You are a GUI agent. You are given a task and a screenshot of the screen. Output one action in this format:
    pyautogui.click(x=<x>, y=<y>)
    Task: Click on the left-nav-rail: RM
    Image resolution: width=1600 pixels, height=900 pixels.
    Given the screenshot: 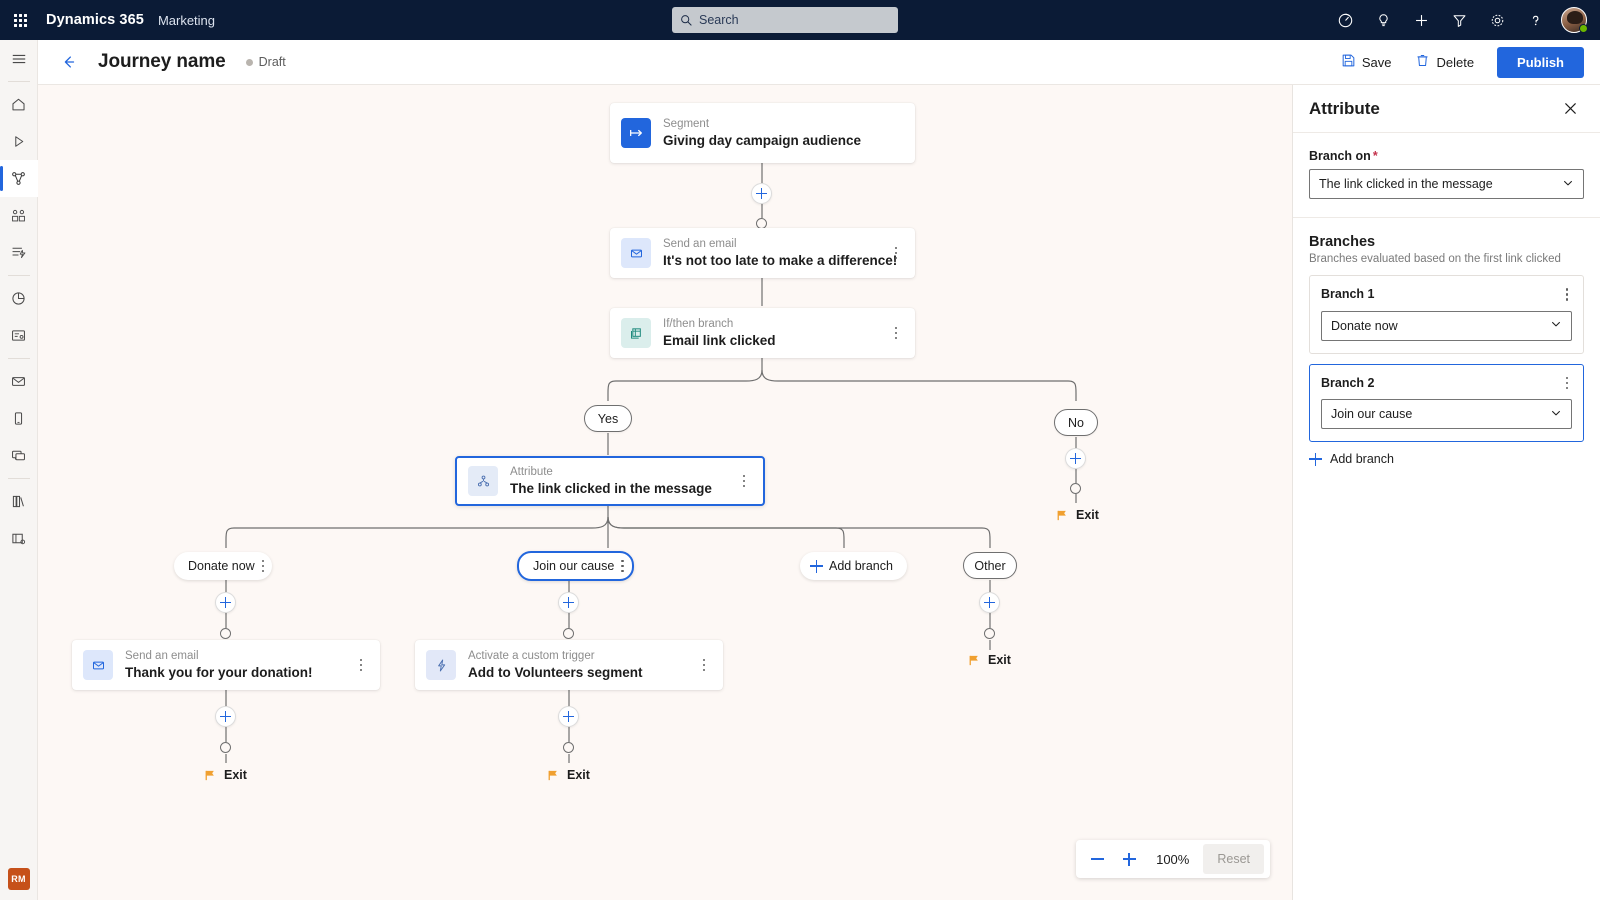 What is the action you would take?
    pyautogui.click(x=19, y=470)
    